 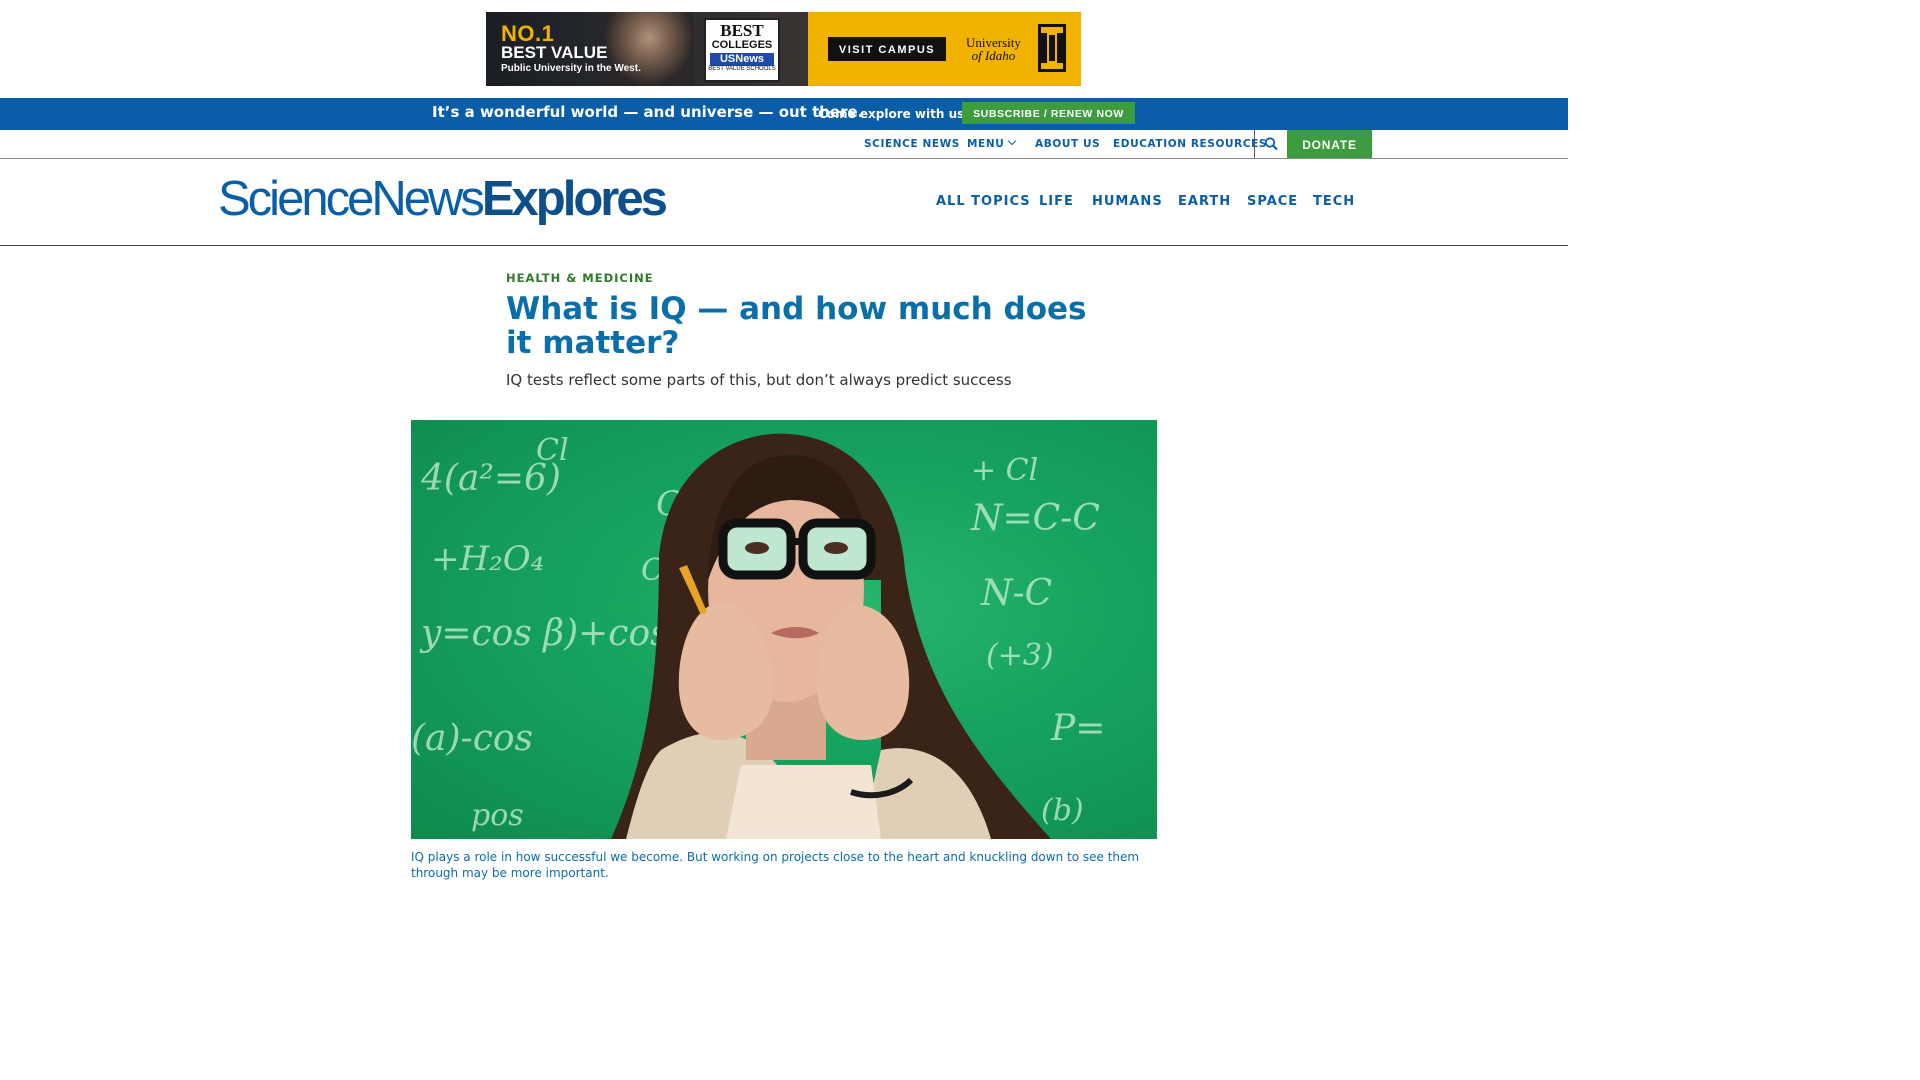 What do you see at coordinates (742, 45) in the screenshot?
I see `ad-badge-line-2: COLLEGES` at bounding box center [742, 45].